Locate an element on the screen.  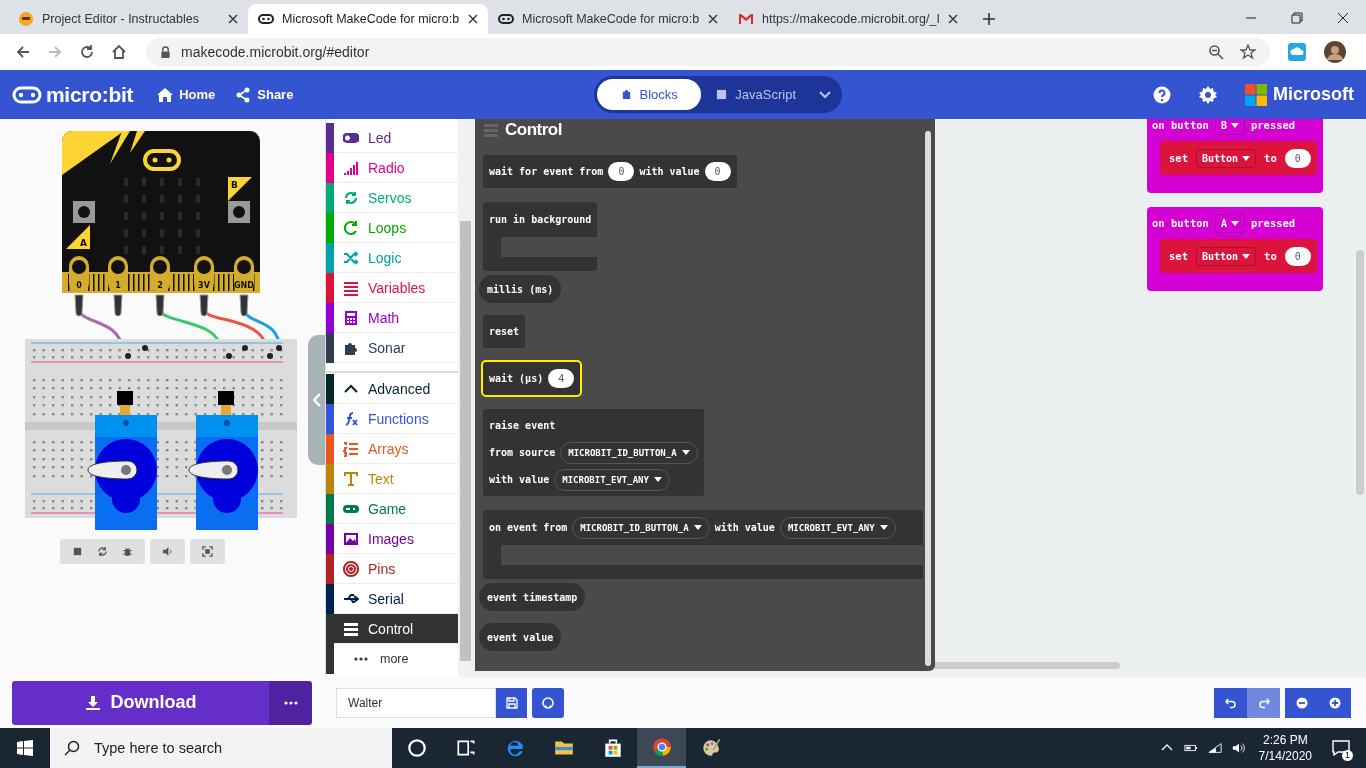
category-item: Sonar is located at coordinates (392, 348).